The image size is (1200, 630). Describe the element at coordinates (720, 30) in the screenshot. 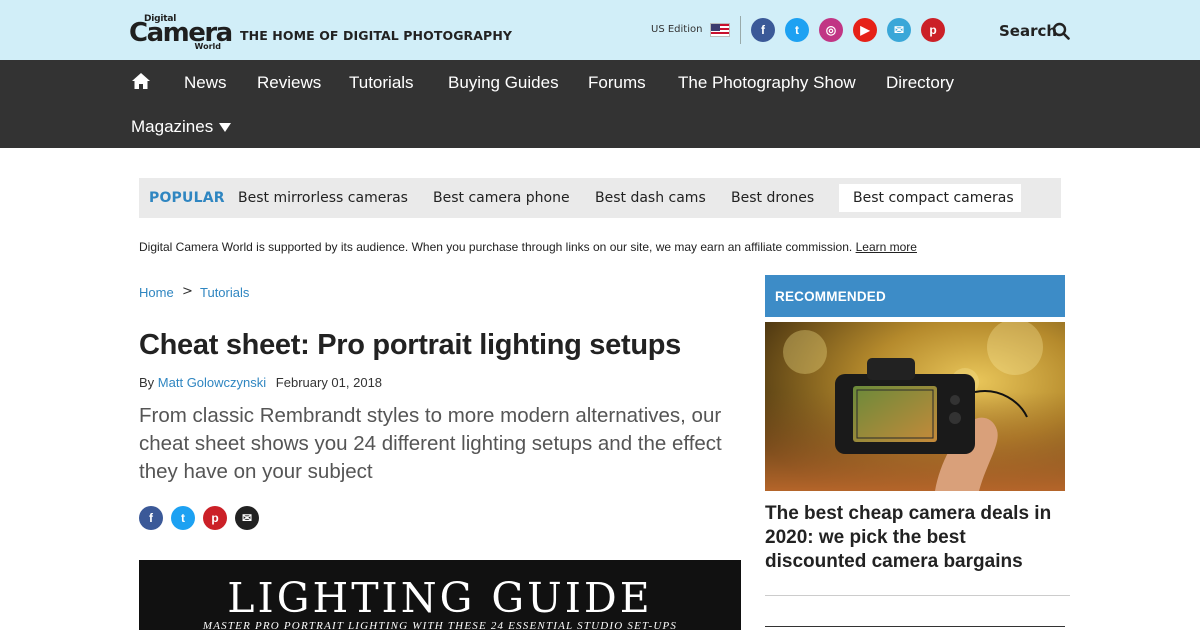

I see `us-flag-icon` at that location.